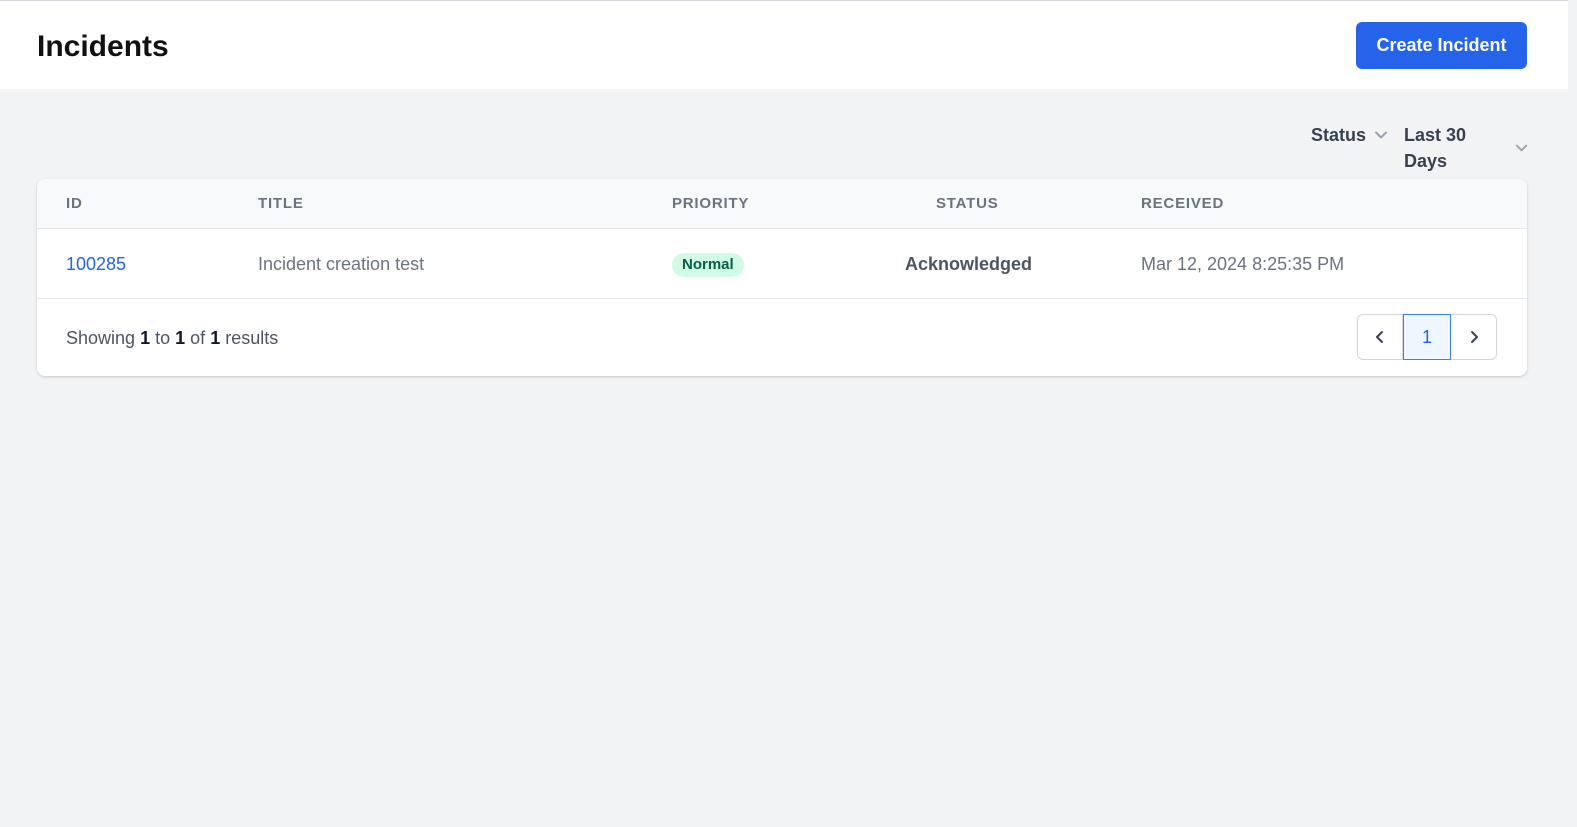  What do you see at coordinates (180, 338) in the screenshot?
I see `results-to: 1` at bounding box center [180, 338].